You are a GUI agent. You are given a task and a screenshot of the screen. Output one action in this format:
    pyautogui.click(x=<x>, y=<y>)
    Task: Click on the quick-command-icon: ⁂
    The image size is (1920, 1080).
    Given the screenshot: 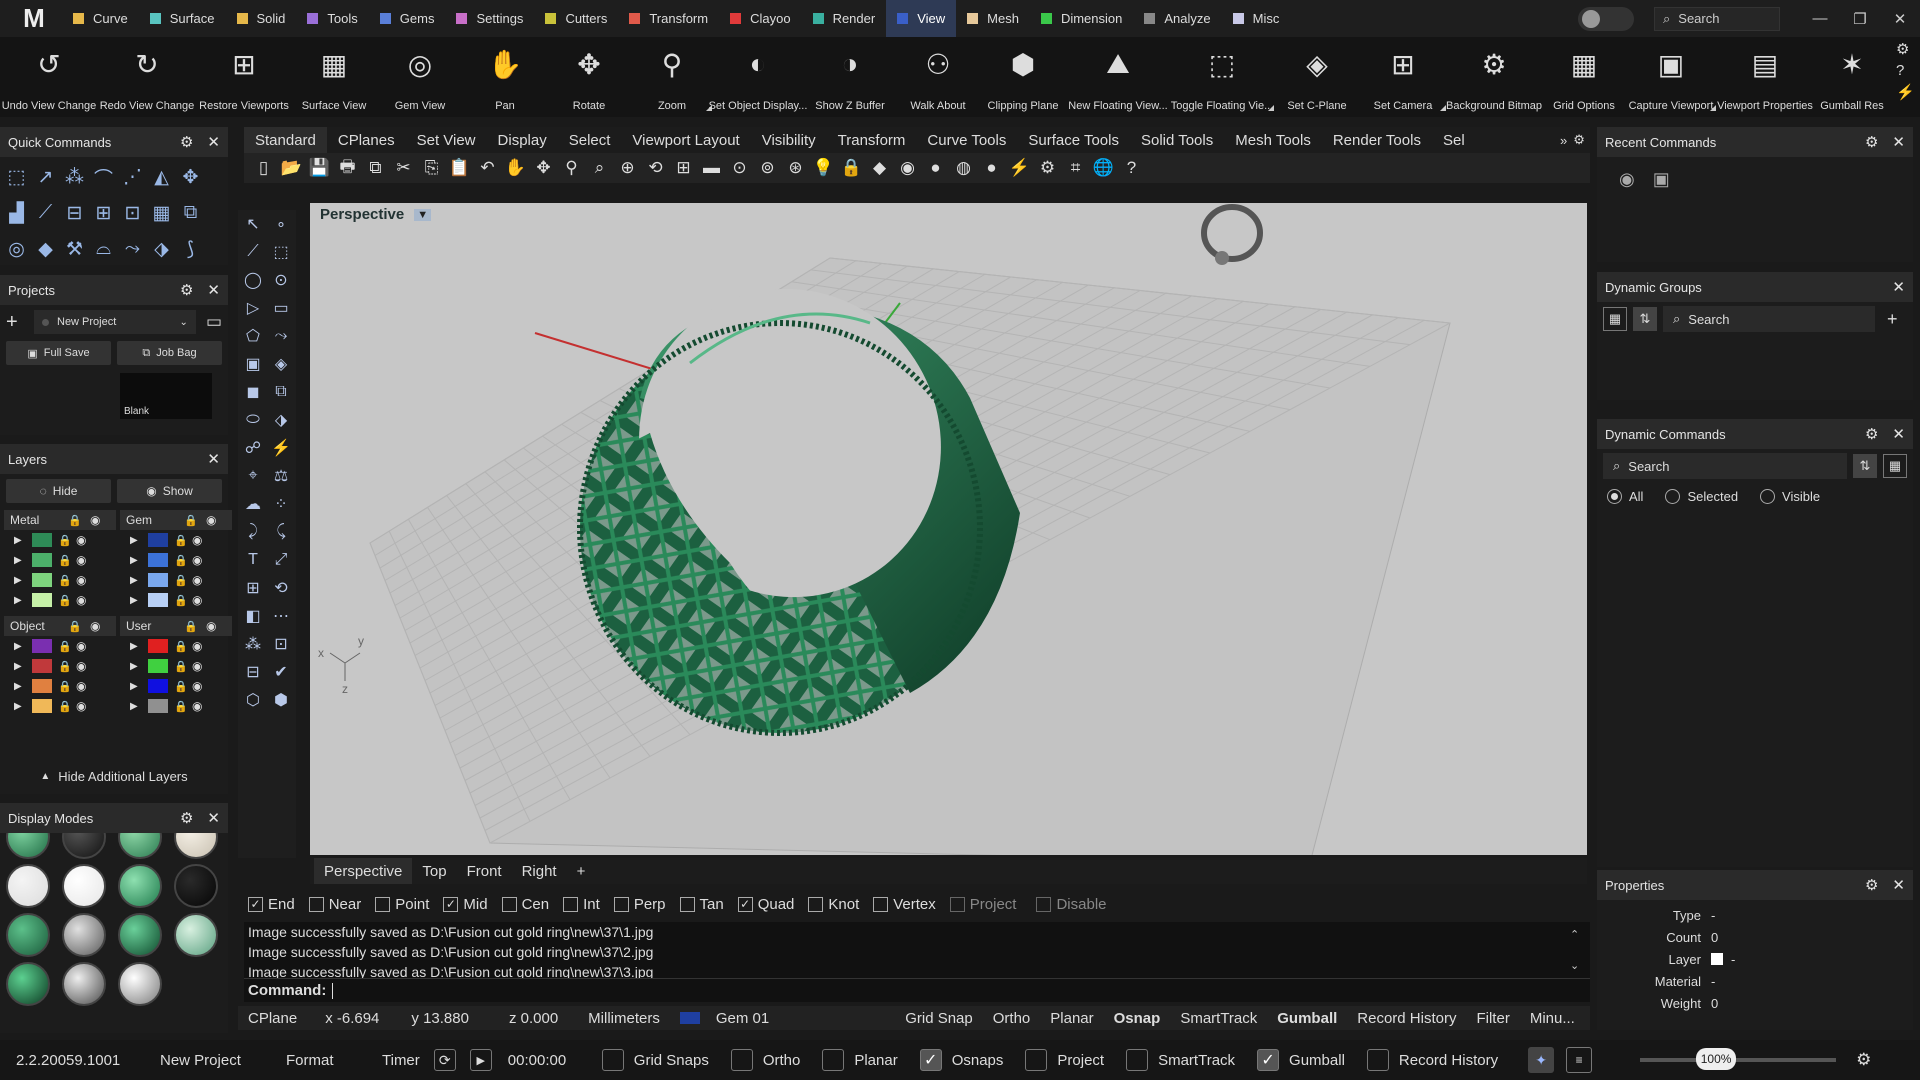 What is the action you would take?
    pyautogui.click(x=74, y=177)
    